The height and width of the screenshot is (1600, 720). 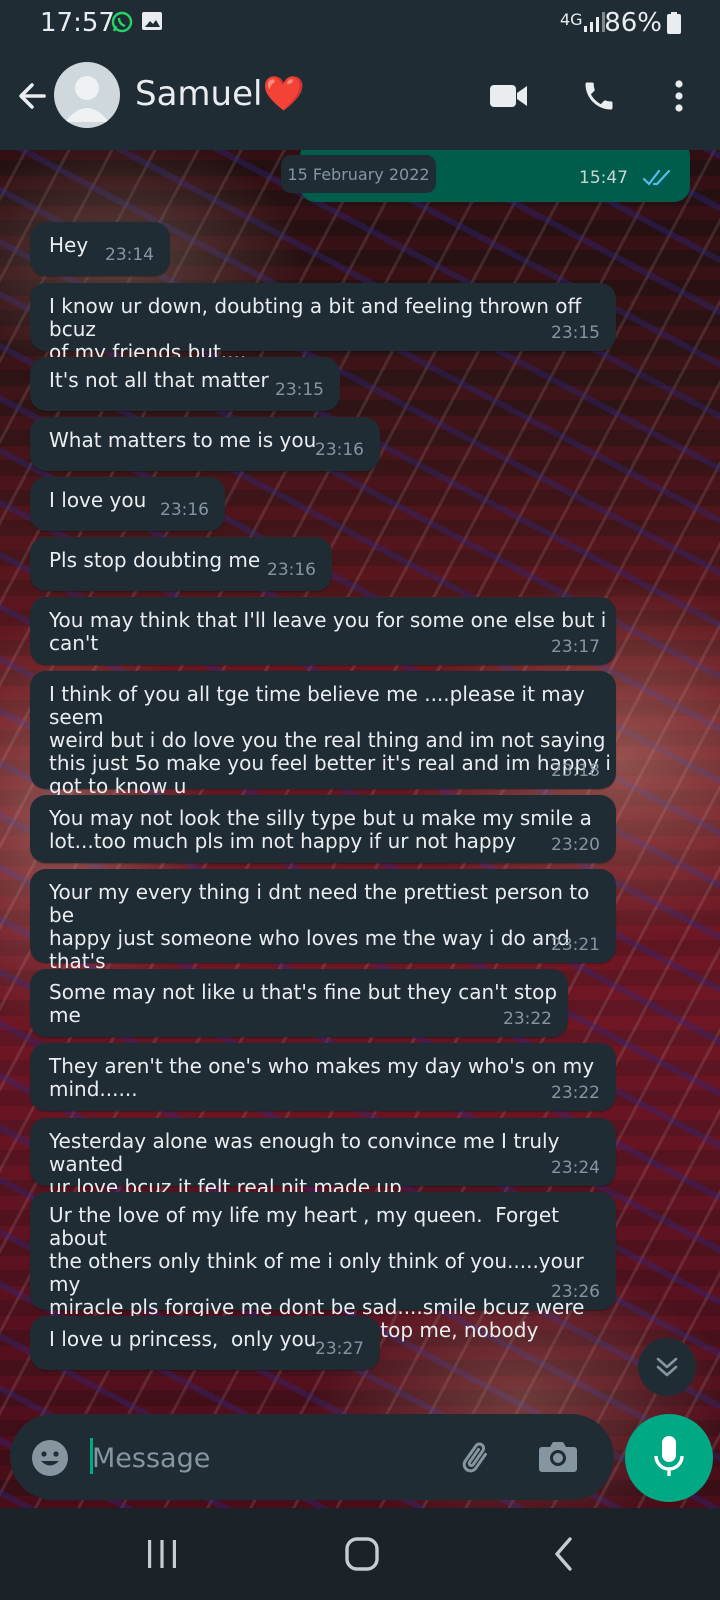 I want to click on contact-name: Samuel❤️, so click(x=220, y=94).